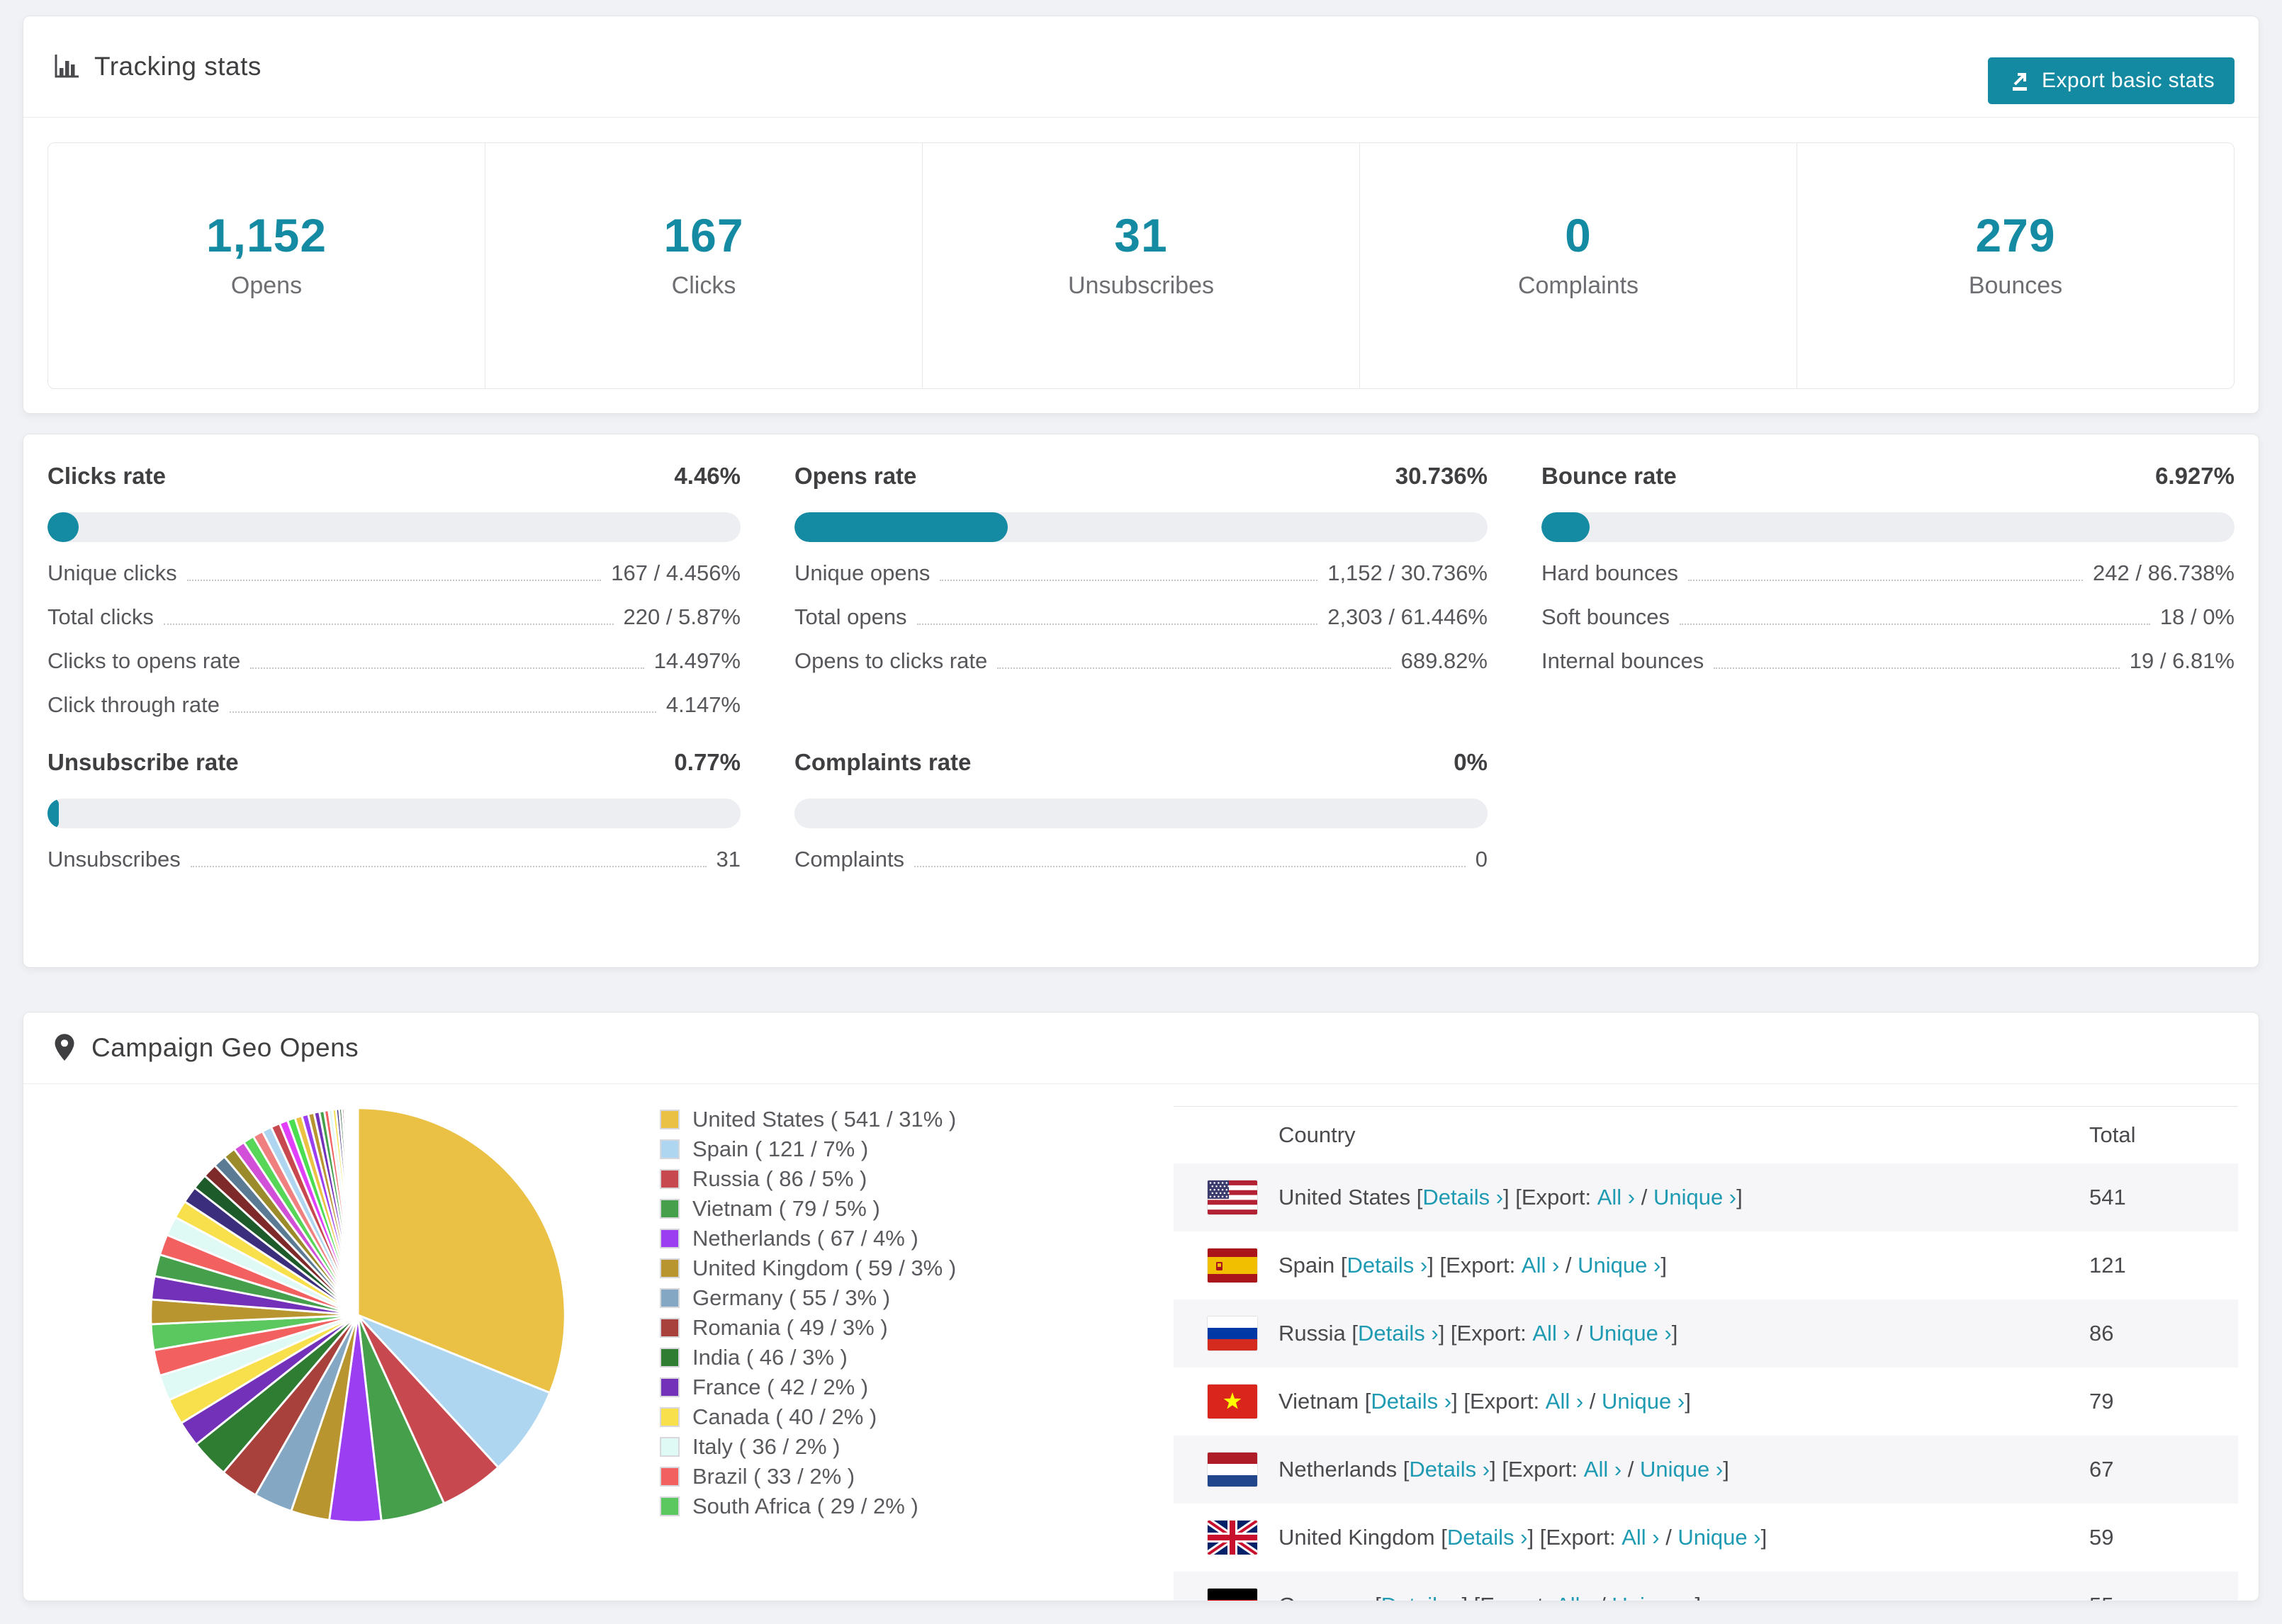 The width and height of the screenshot is (2282, 1624). Describe the element at coordinates (1232, 1470) in the screenshot. I see `country-flag-nl` at that location.